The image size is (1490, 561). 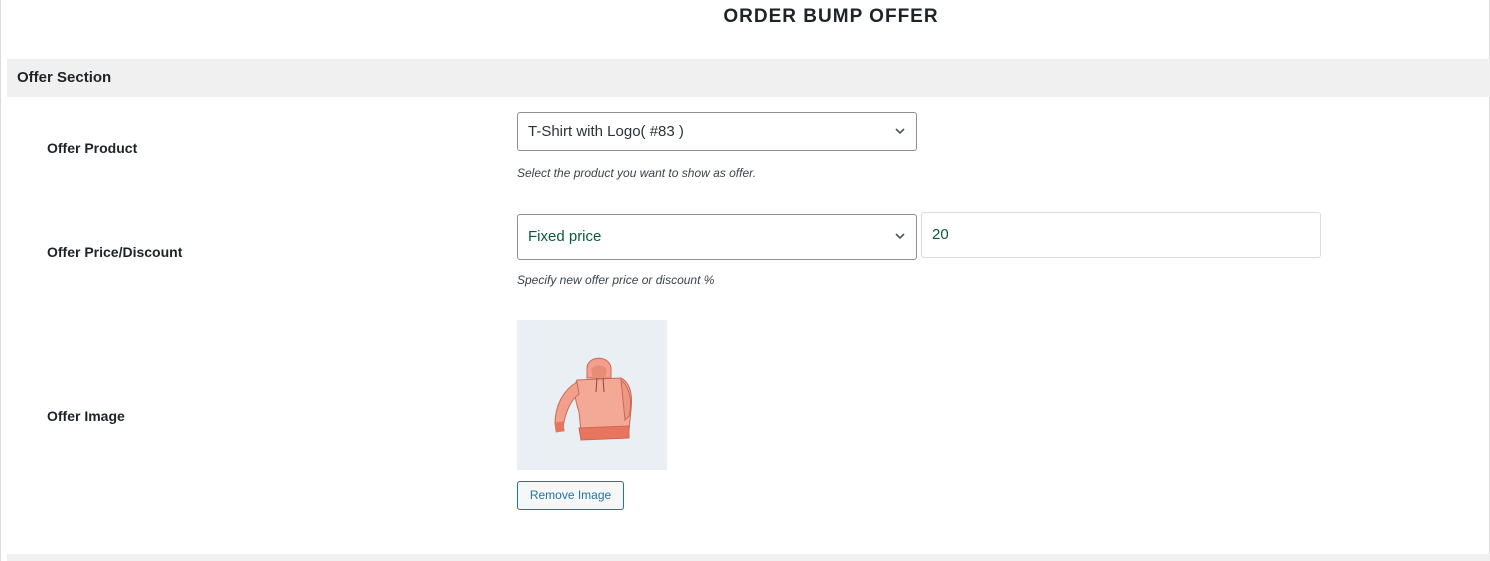 I want to click on section-header: Offer Section, so click(x=748, y=78).